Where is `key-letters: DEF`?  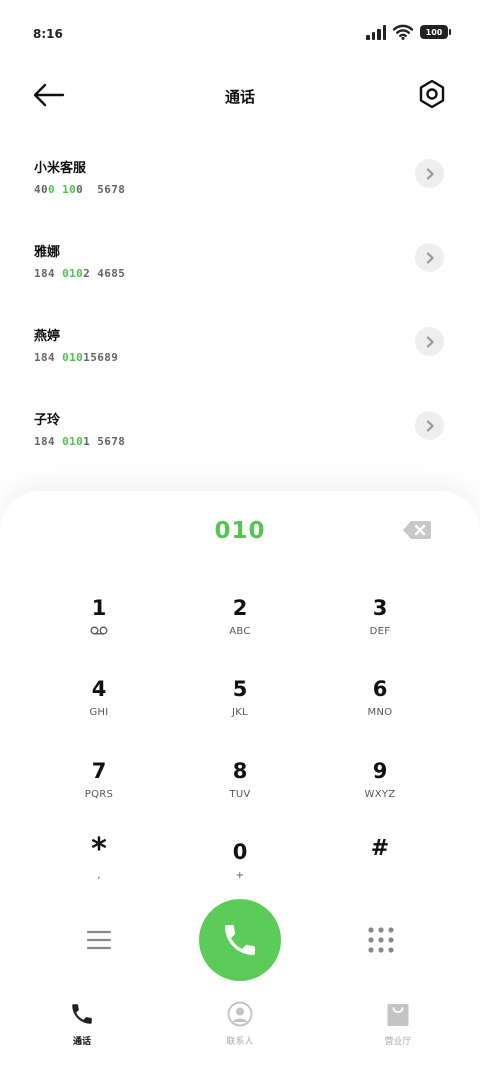
key-letters: DEF is located at coordinates (380, 631).